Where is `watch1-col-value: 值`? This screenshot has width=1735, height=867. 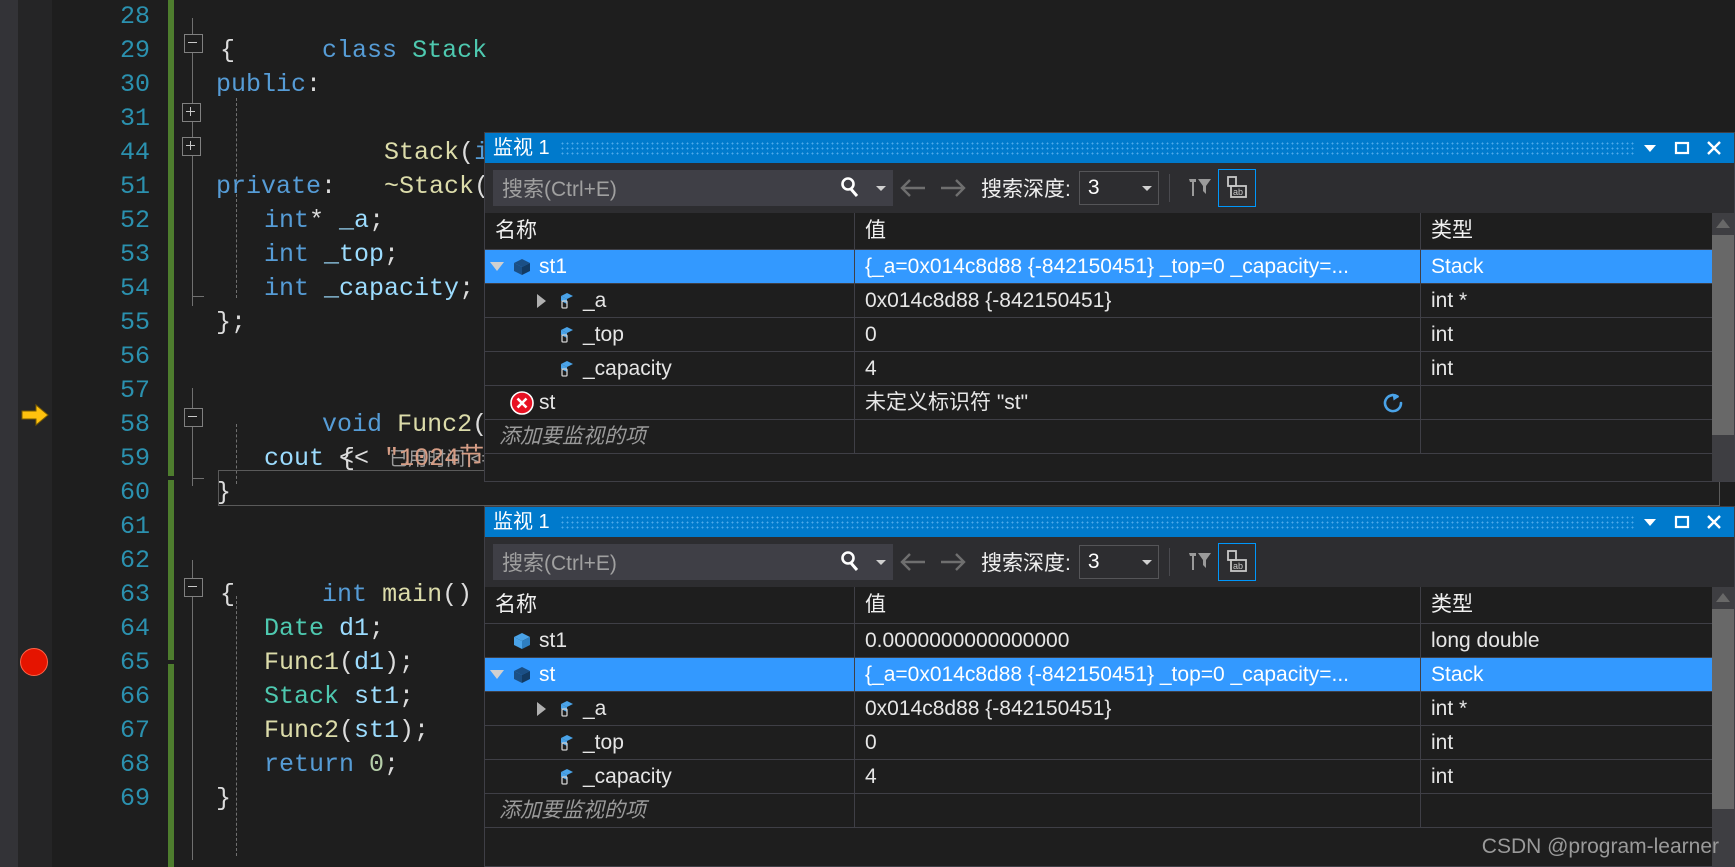 watch1-col-value: 值 is located at coordinates (1138, 231).